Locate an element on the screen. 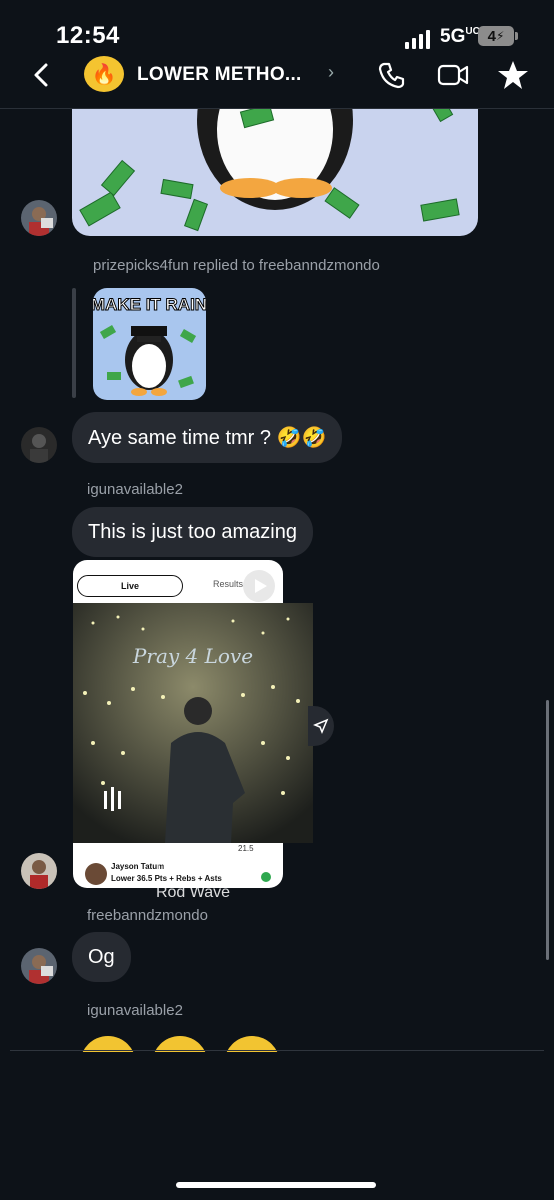 The image size is (554, 1200). reply-quote-bar is located at coordinates (74, 343).